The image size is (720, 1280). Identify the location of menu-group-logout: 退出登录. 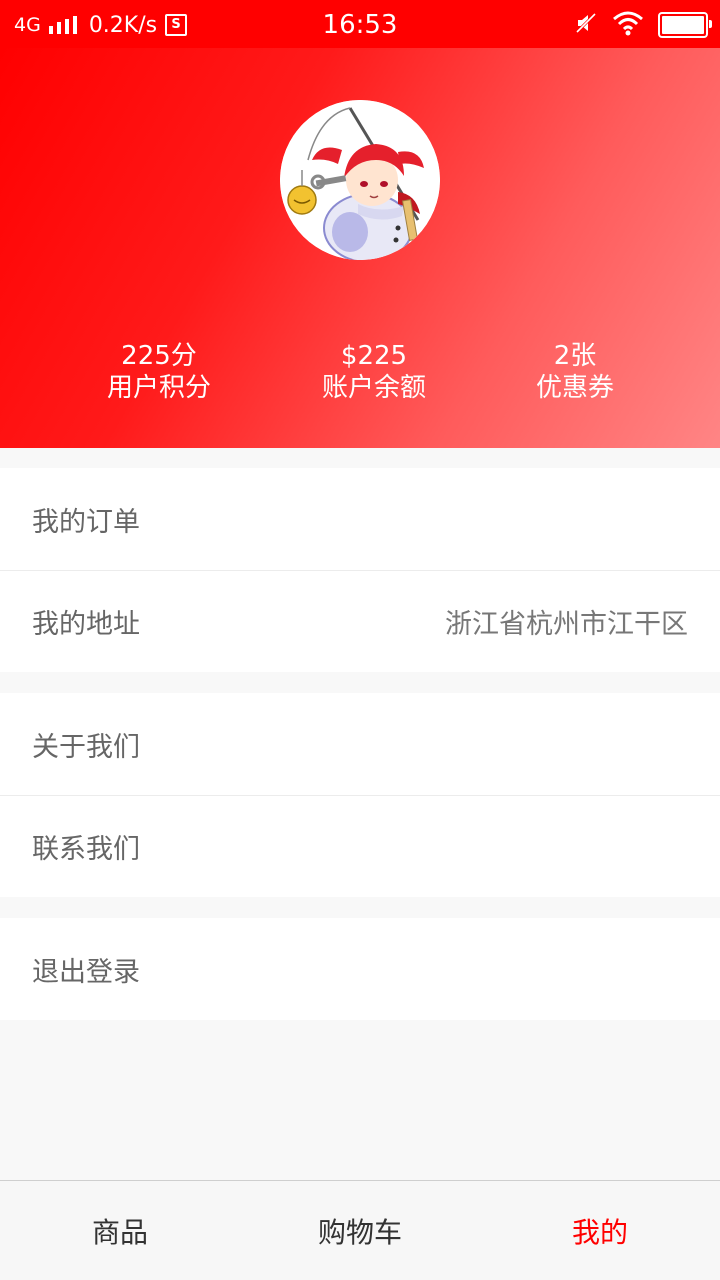
(360, 969).